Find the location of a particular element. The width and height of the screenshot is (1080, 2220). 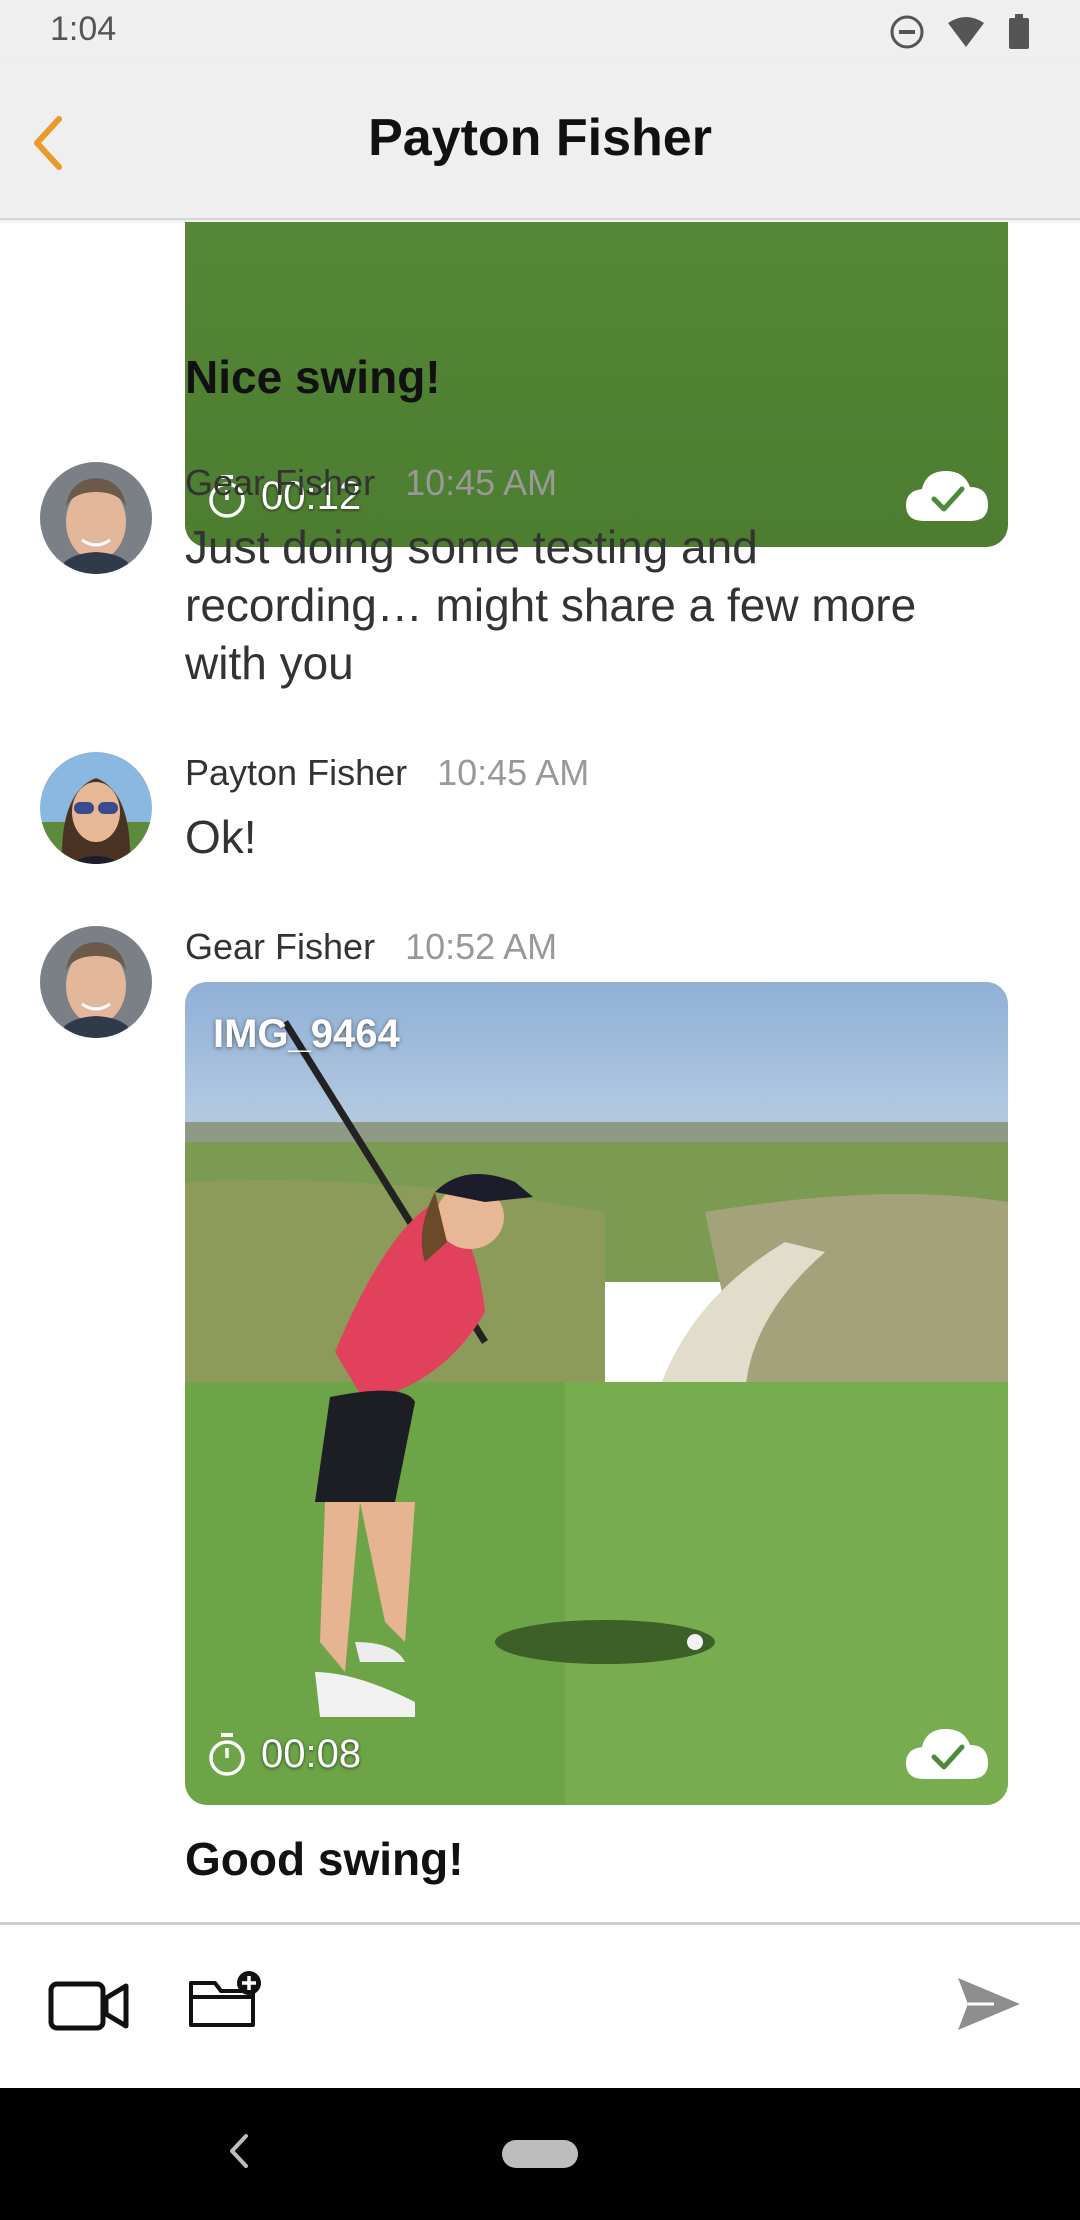

message-header: Payton Fisher 10:45 AM is located at coordinates (387, 773).